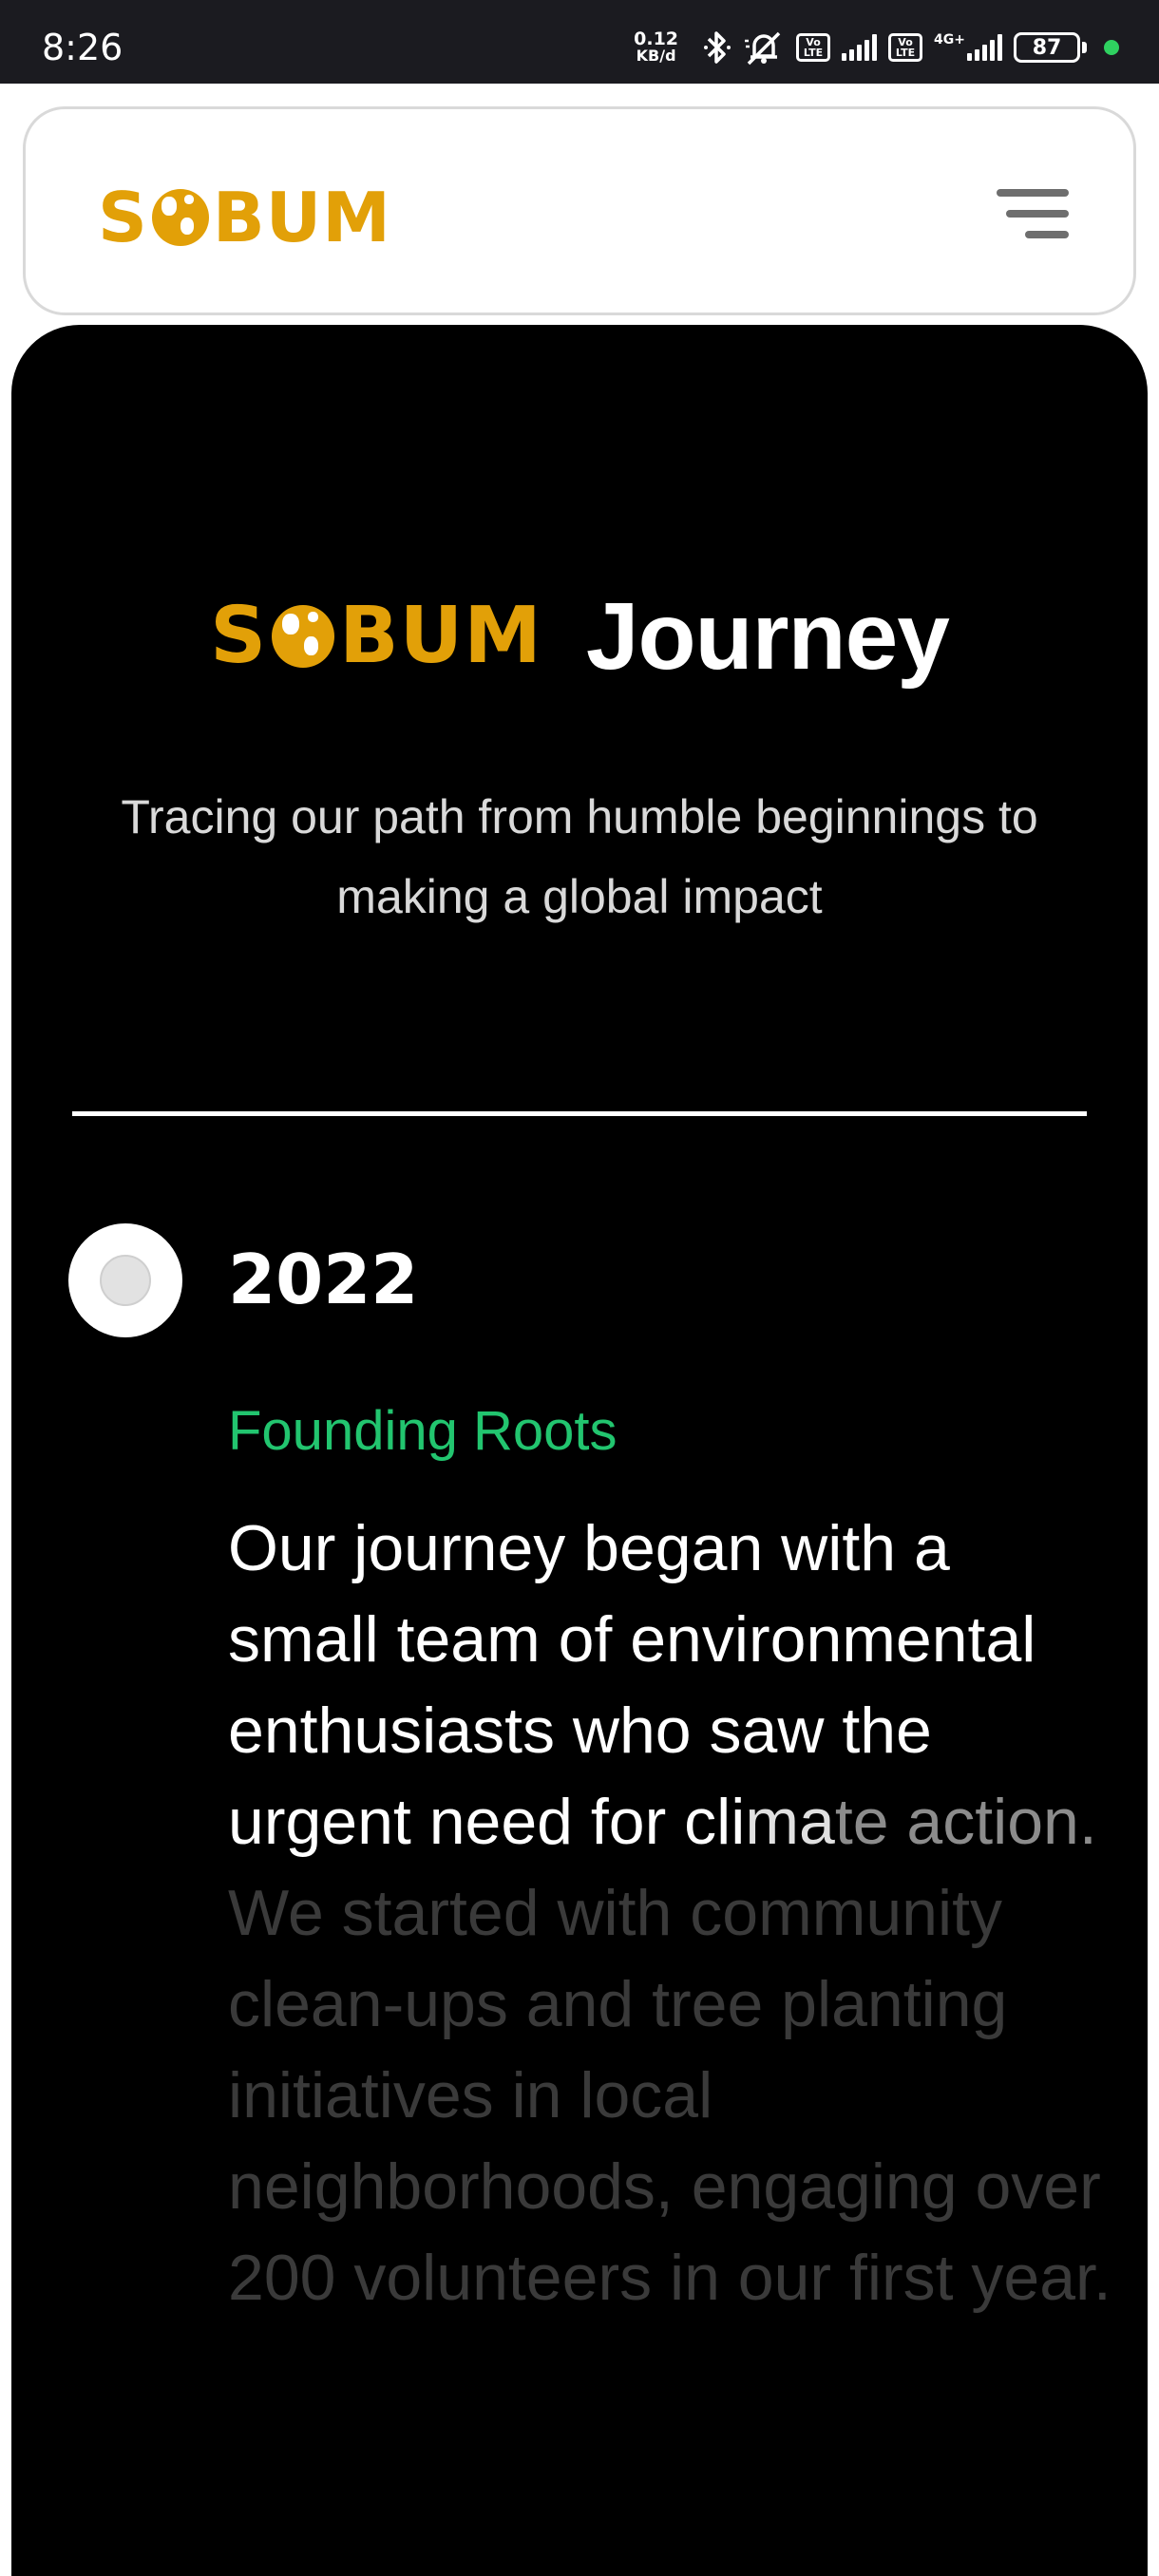 This screenshot has height=2576, width=1159. I want to click on status-icons: 0.12 KB/d Vo LTE Vo LTE 4G+ 87, so click(876, 47).